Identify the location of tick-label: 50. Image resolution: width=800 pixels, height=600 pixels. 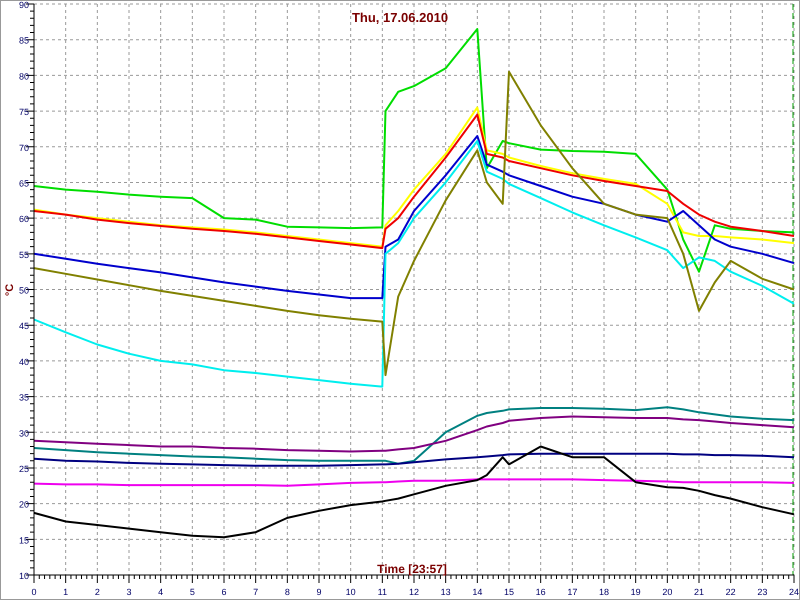
(23, 291).